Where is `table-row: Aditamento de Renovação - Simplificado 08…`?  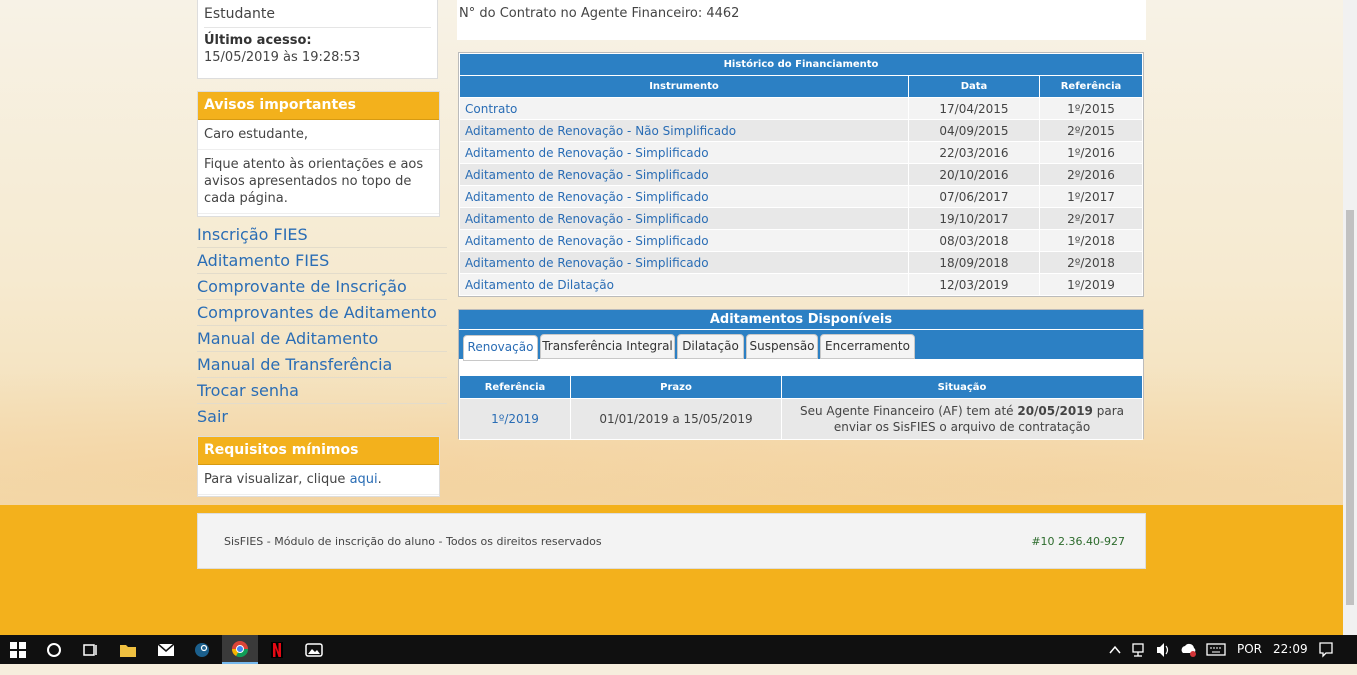 table-row: Aditamento de Renovação - Simplificado 08… is located at coordinates (801, 240).